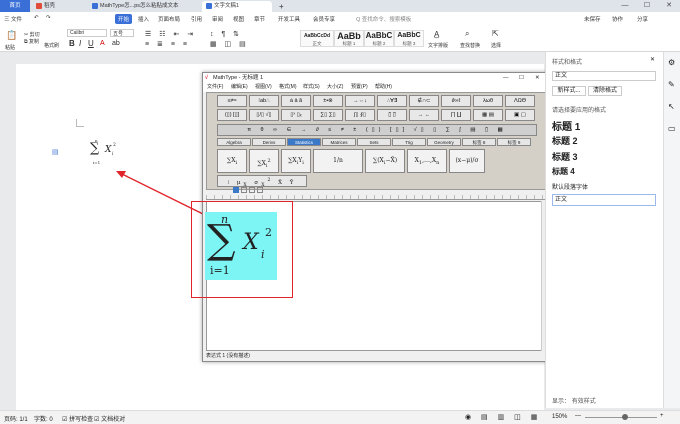 The height and width of the screenshot is (424, 680). What do you see at coordinates (116, 43) in the screenshot?
I see `highlight-icon: ab` at bounding box center [116, 43].